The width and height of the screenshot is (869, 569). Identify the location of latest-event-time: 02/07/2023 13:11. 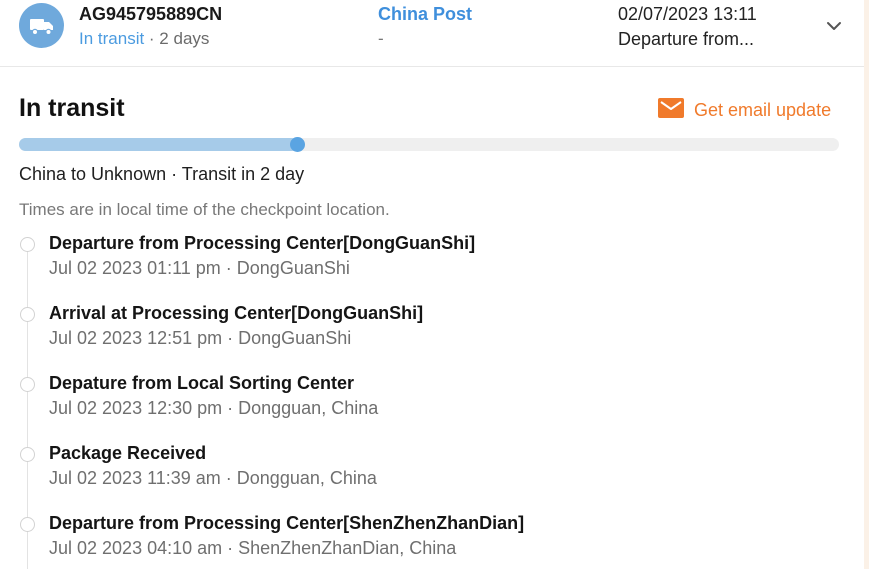
(687, 14).